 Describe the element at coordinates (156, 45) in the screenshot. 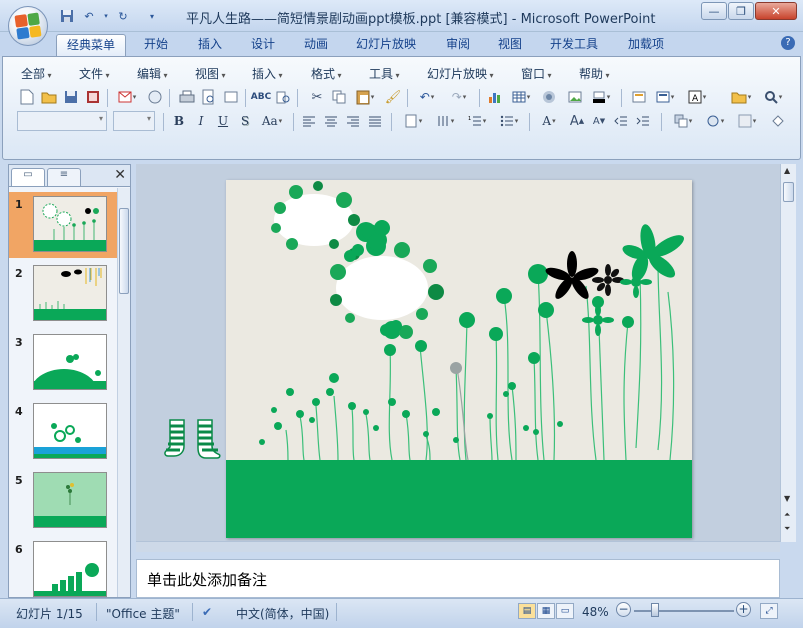

I see `tab-home: 开始` at that location.